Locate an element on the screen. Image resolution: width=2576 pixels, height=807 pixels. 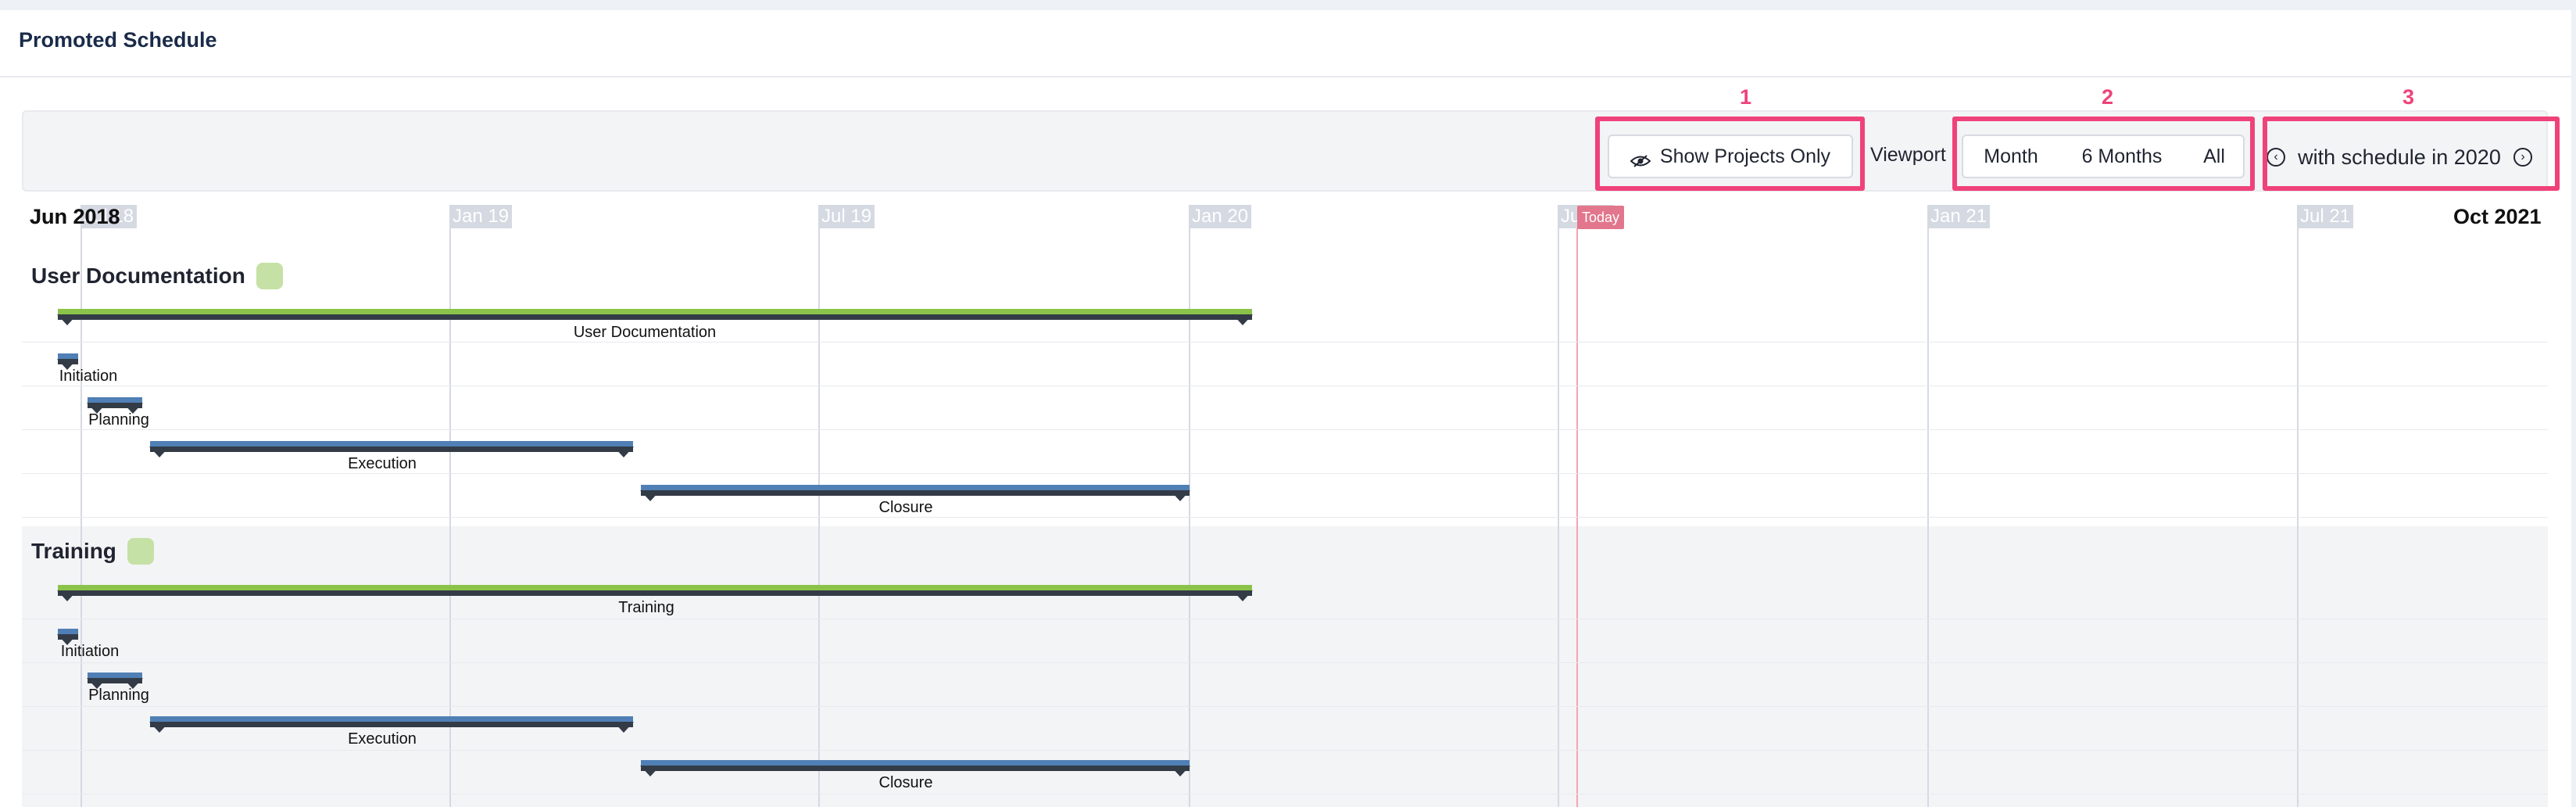
annotation-number-1: 1 is located at coordinates (1746, 97).